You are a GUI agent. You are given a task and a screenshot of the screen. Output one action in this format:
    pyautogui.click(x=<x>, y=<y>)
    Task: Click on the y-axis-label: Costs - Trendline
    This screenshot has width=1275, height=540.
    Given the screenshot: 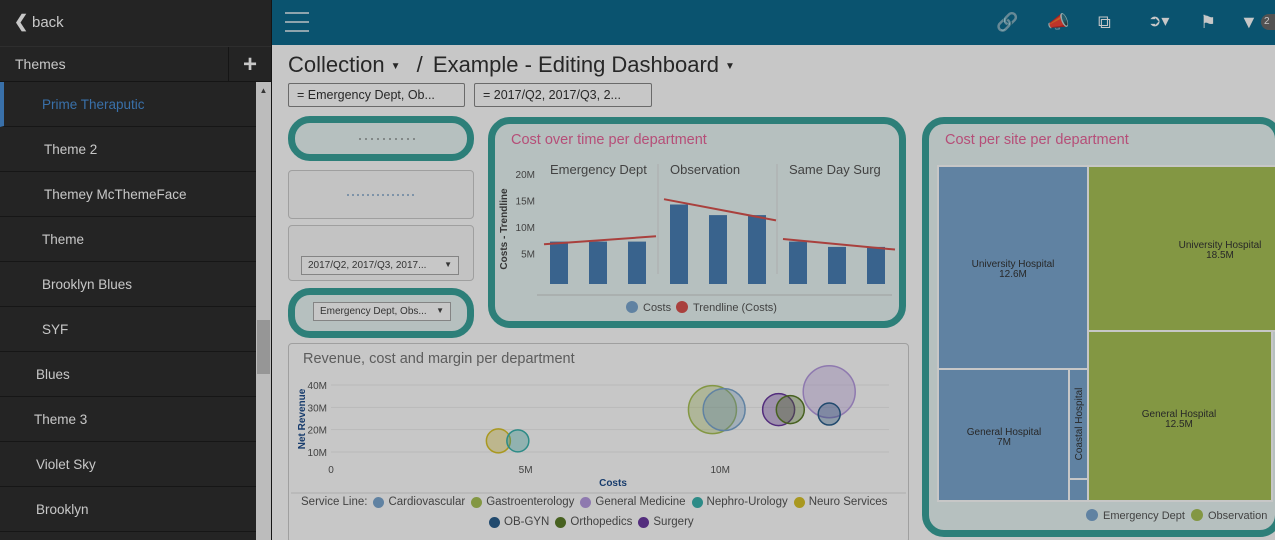 What is the action you would take?
    pyautogui.click(x=504, y=229)
    